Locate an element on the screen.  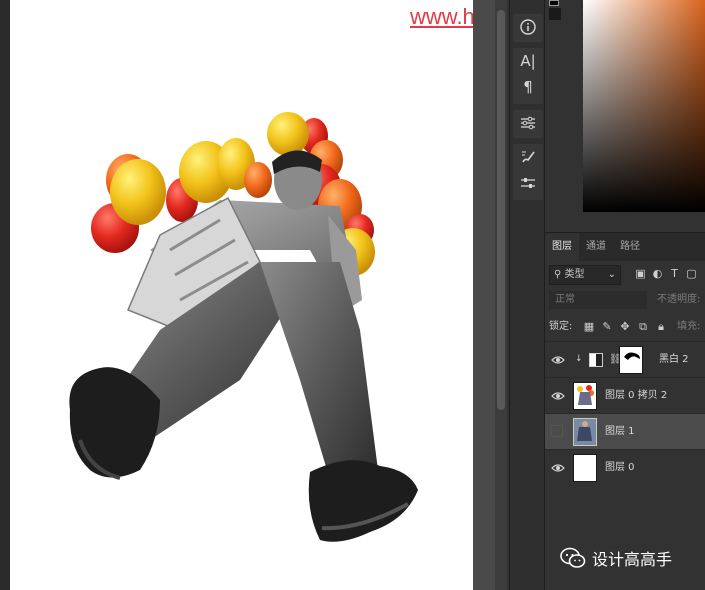
layer-name: 图层 1 is located at coordinates (620, 432).